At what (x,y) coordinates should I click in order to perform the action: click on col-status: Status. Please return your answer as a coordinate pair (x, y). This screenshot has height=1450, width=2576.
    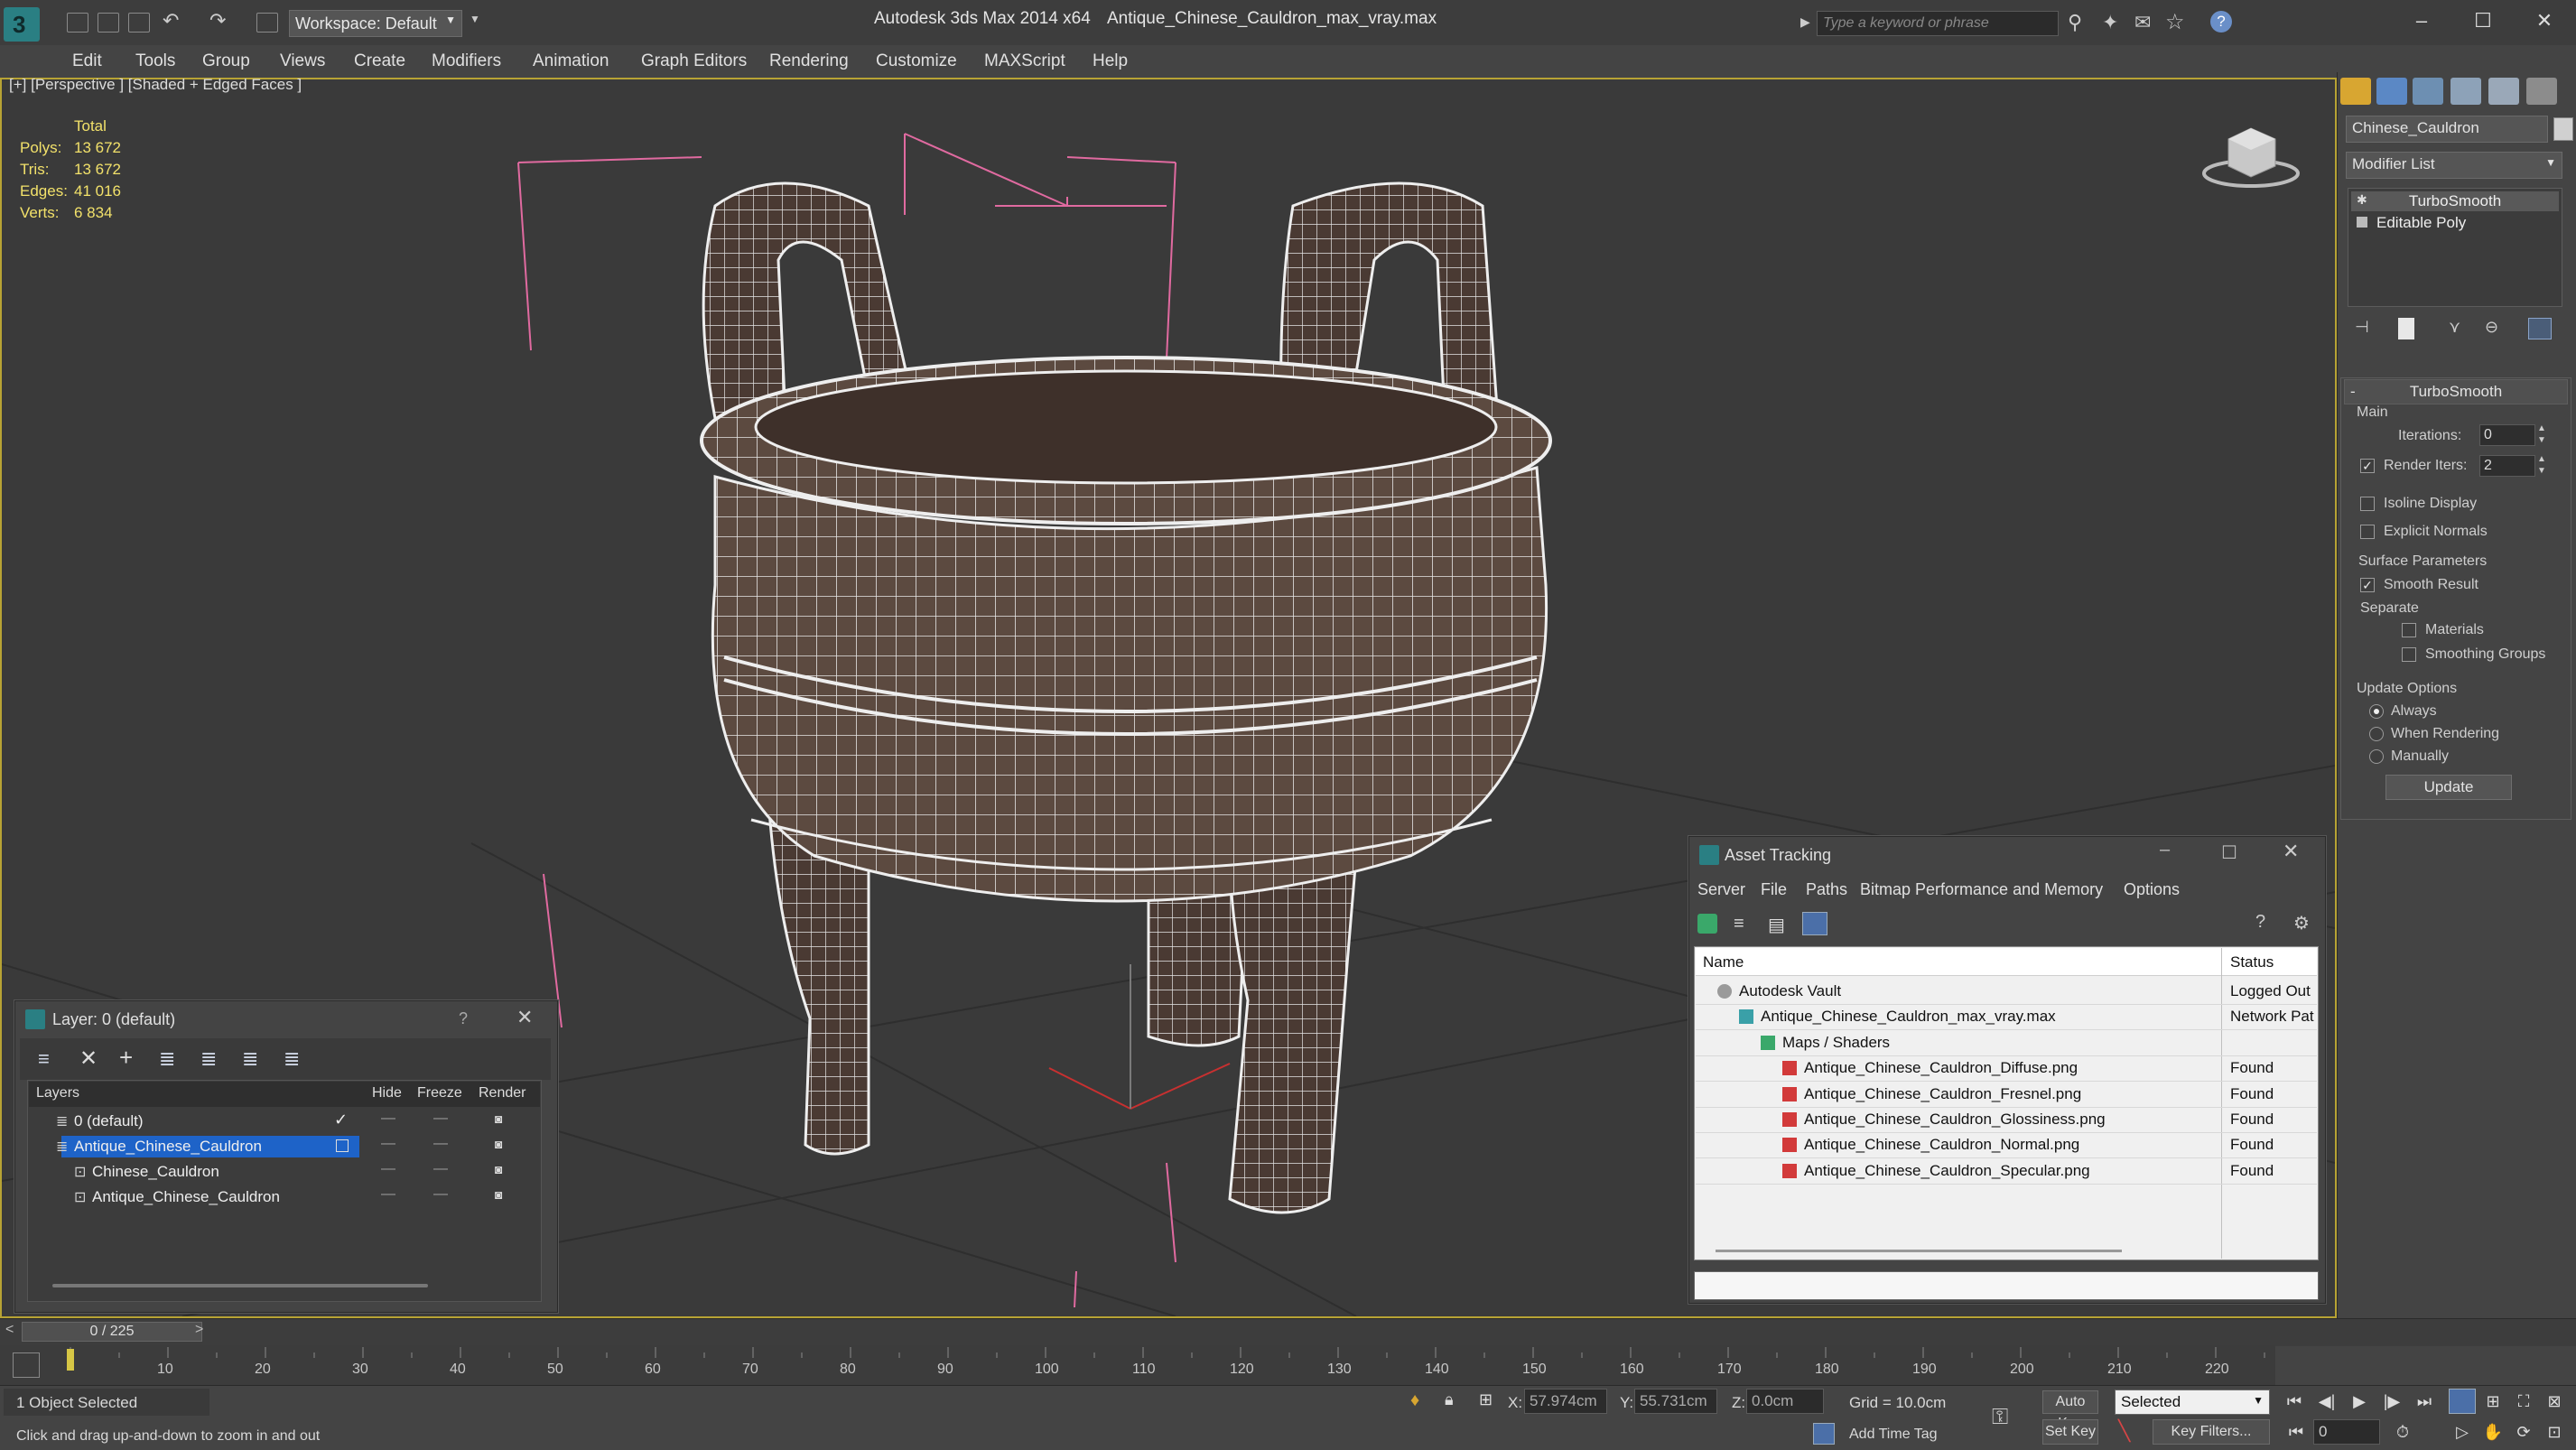
    Looking at the image, I should click on (2252, 962).